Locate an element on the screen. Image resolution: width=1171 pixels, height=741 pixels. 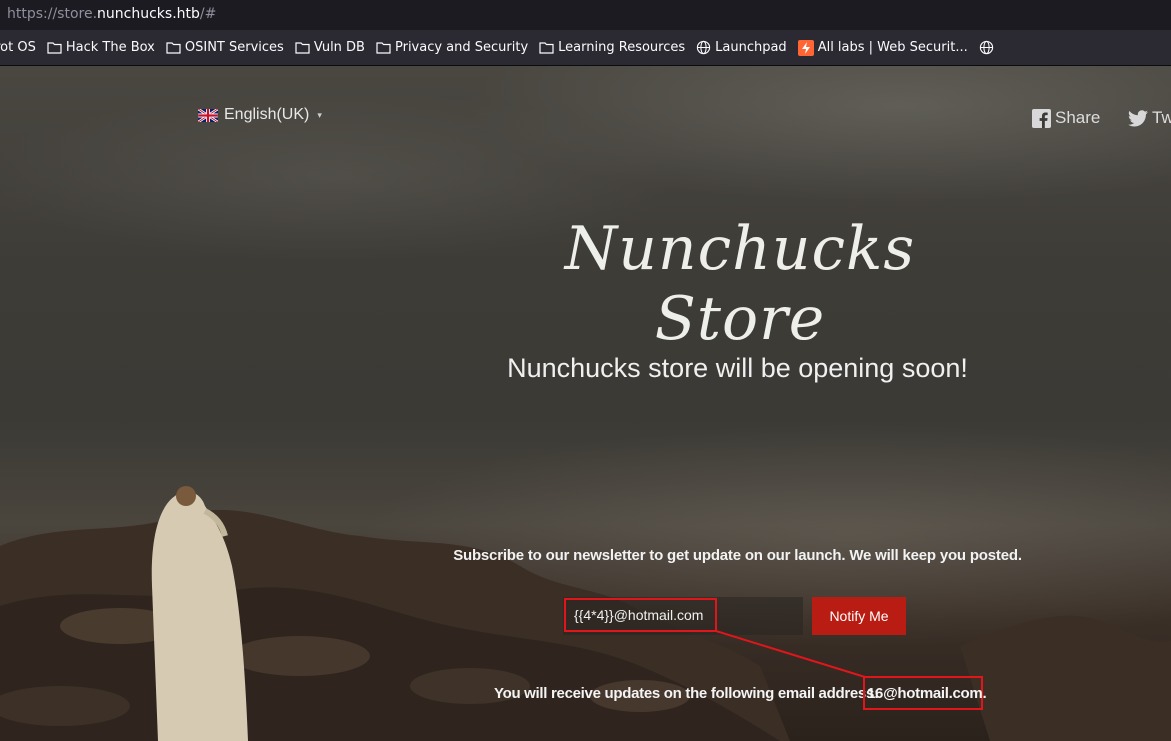
bookmark-vuln-db: Vuln DB is located at coordinates (330, 47).